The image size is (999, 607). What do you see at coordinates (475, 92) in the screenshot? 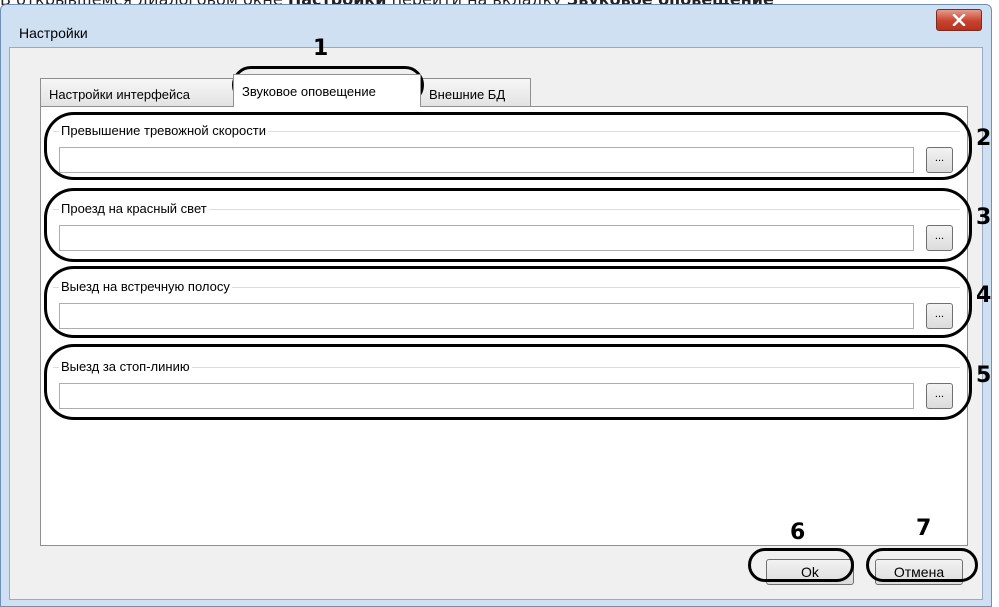
I see `tab-external-db: Внешние БД` at bounding box center [475, 92].